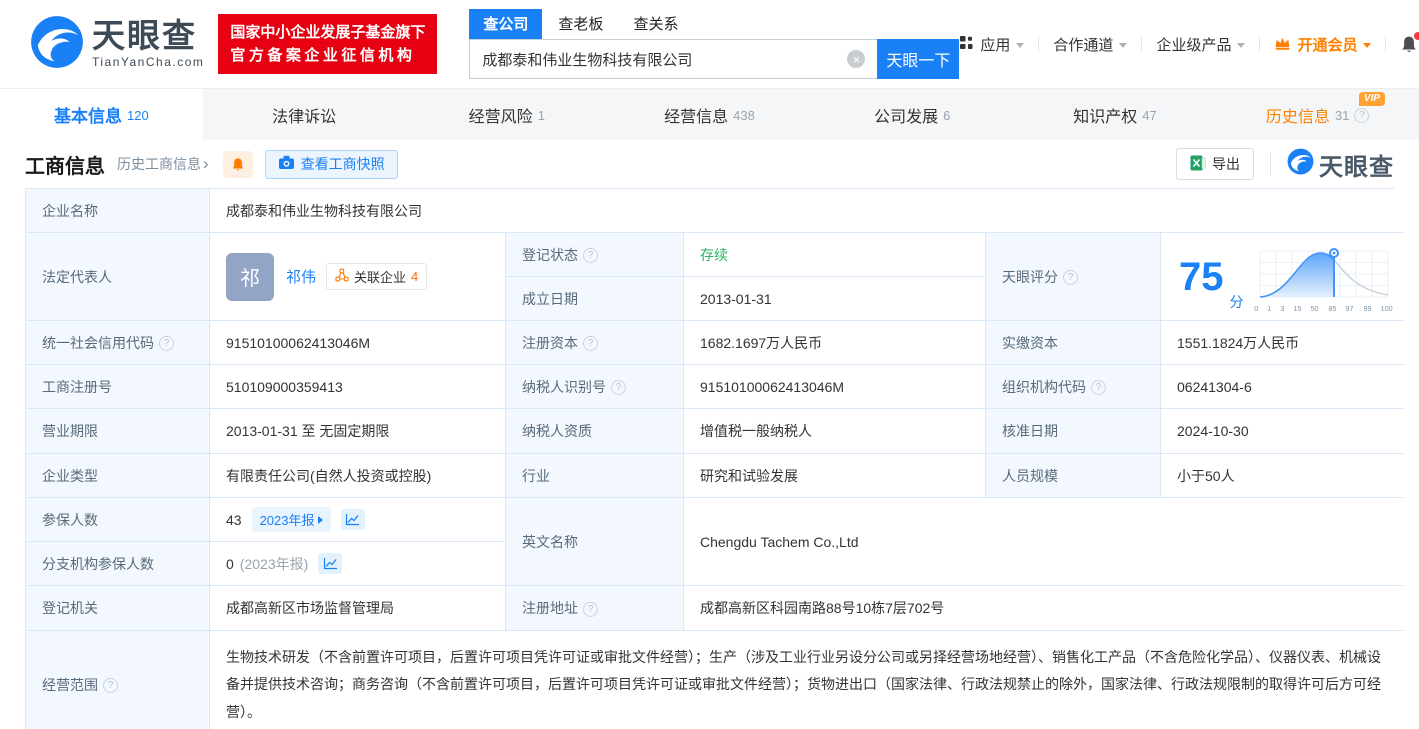  What do you see at coordinates (1282, 431) in the screenshot?
I see `approval-date-value: 2024-10-30` at bounding box center [1282, 431].